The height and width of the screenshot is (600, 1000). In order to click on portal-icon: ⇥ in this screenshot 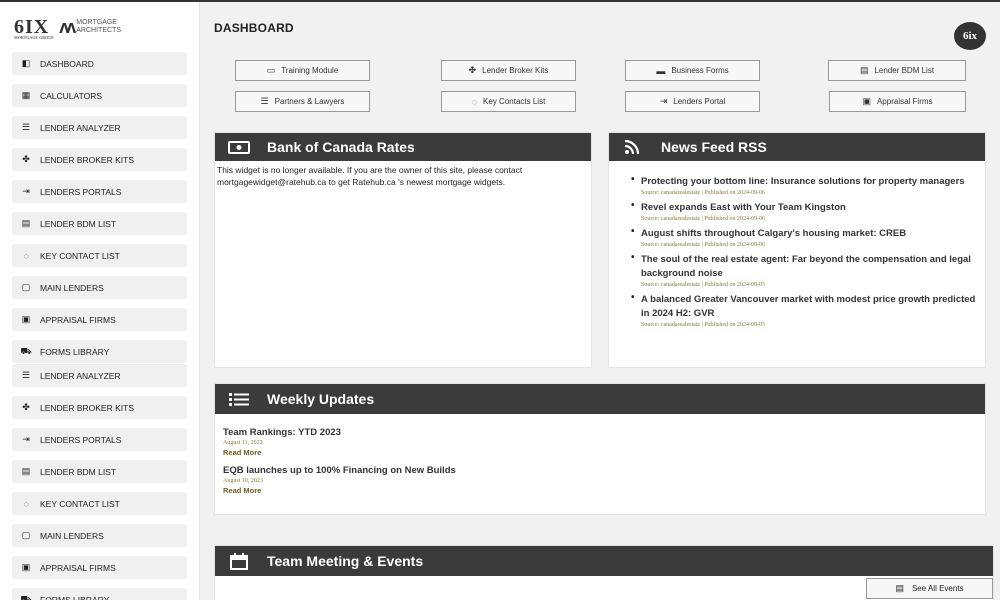, I will do `click(26, 439)`.